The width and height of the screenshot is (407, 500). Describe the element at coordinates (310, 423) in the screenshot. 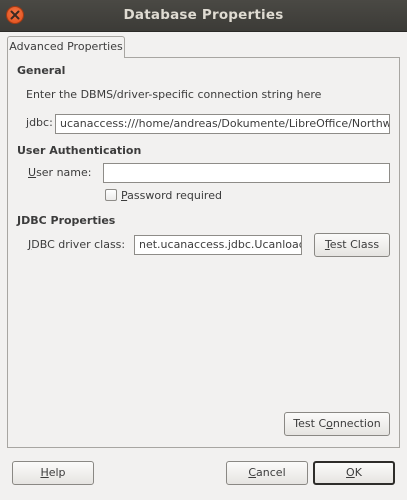

I see `test-connection-label-pre: Test C` at that location.